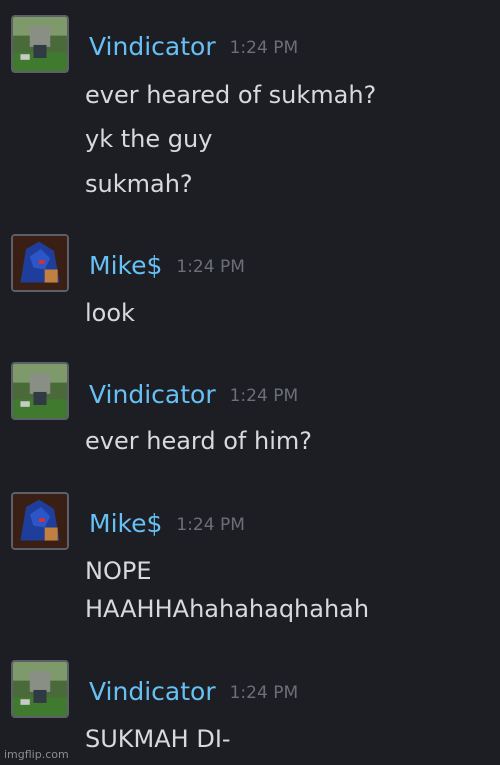 Image resolution: width=500 pixels, height=765 pixels. Describe the element at coordinates (149, 139) in the screenshot. I see `message-text: yk the guy` at that location.